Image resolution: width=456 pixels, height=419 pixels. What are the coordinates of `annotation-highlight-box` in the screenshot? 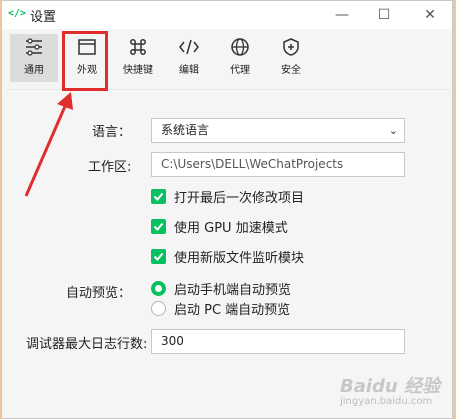 It's located at (85, 61).